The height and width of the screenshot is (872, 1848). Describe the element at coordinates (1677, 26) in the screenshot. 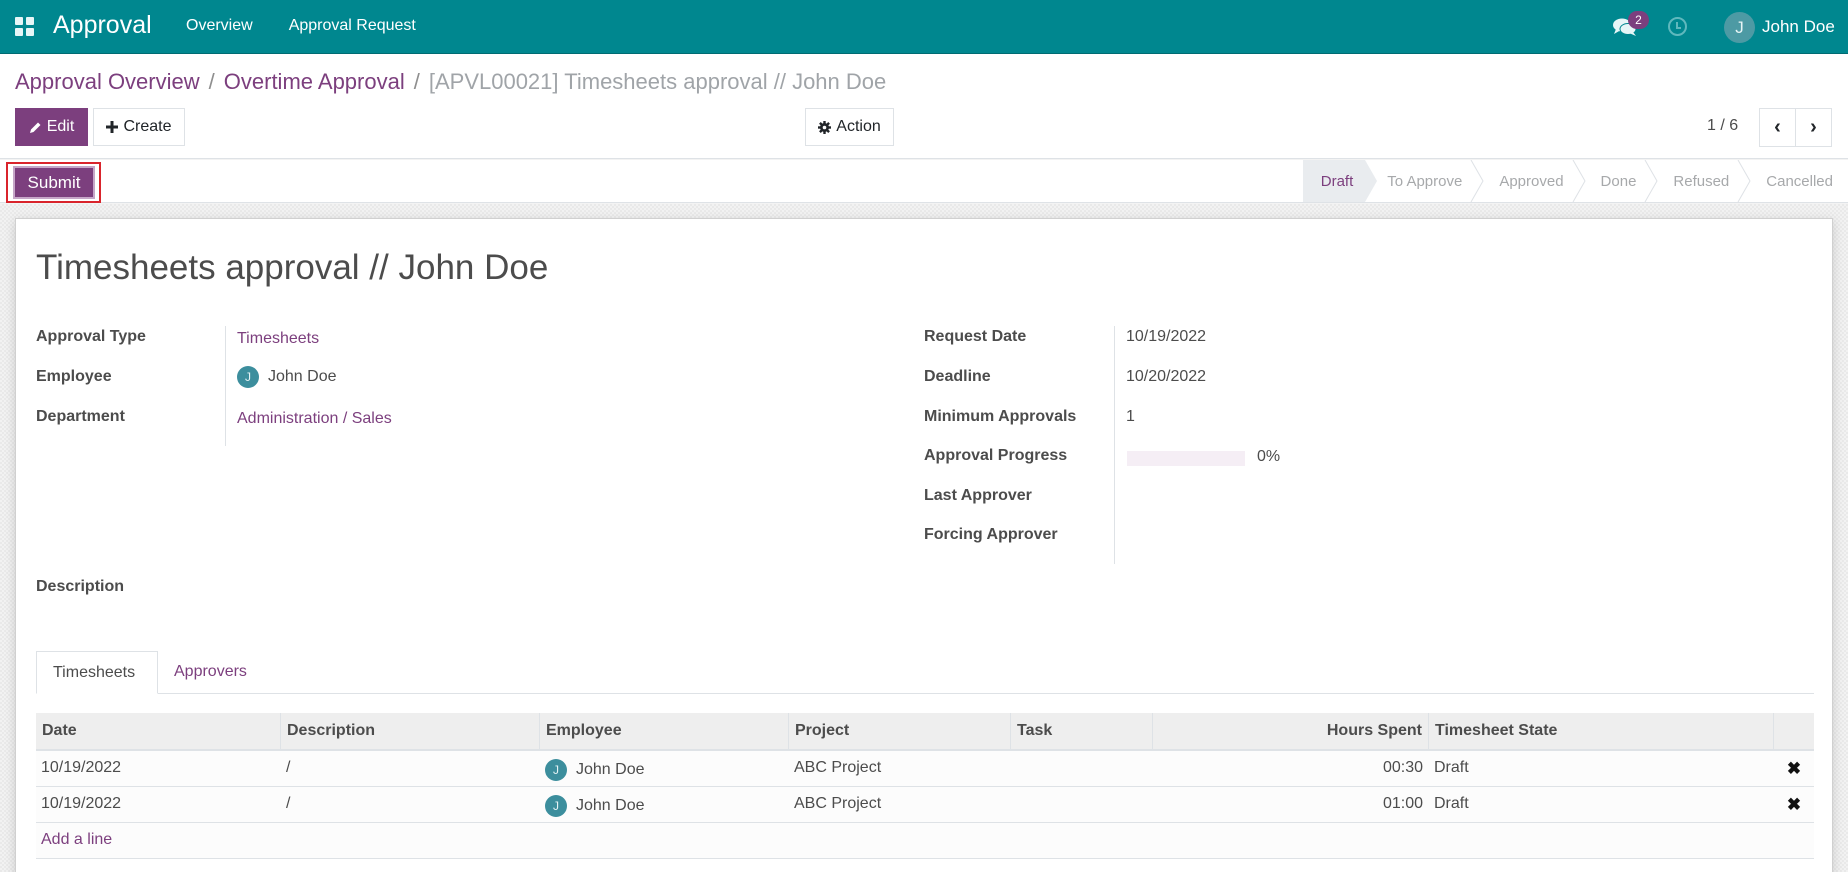

I see `activity-clock-icon` at that location.